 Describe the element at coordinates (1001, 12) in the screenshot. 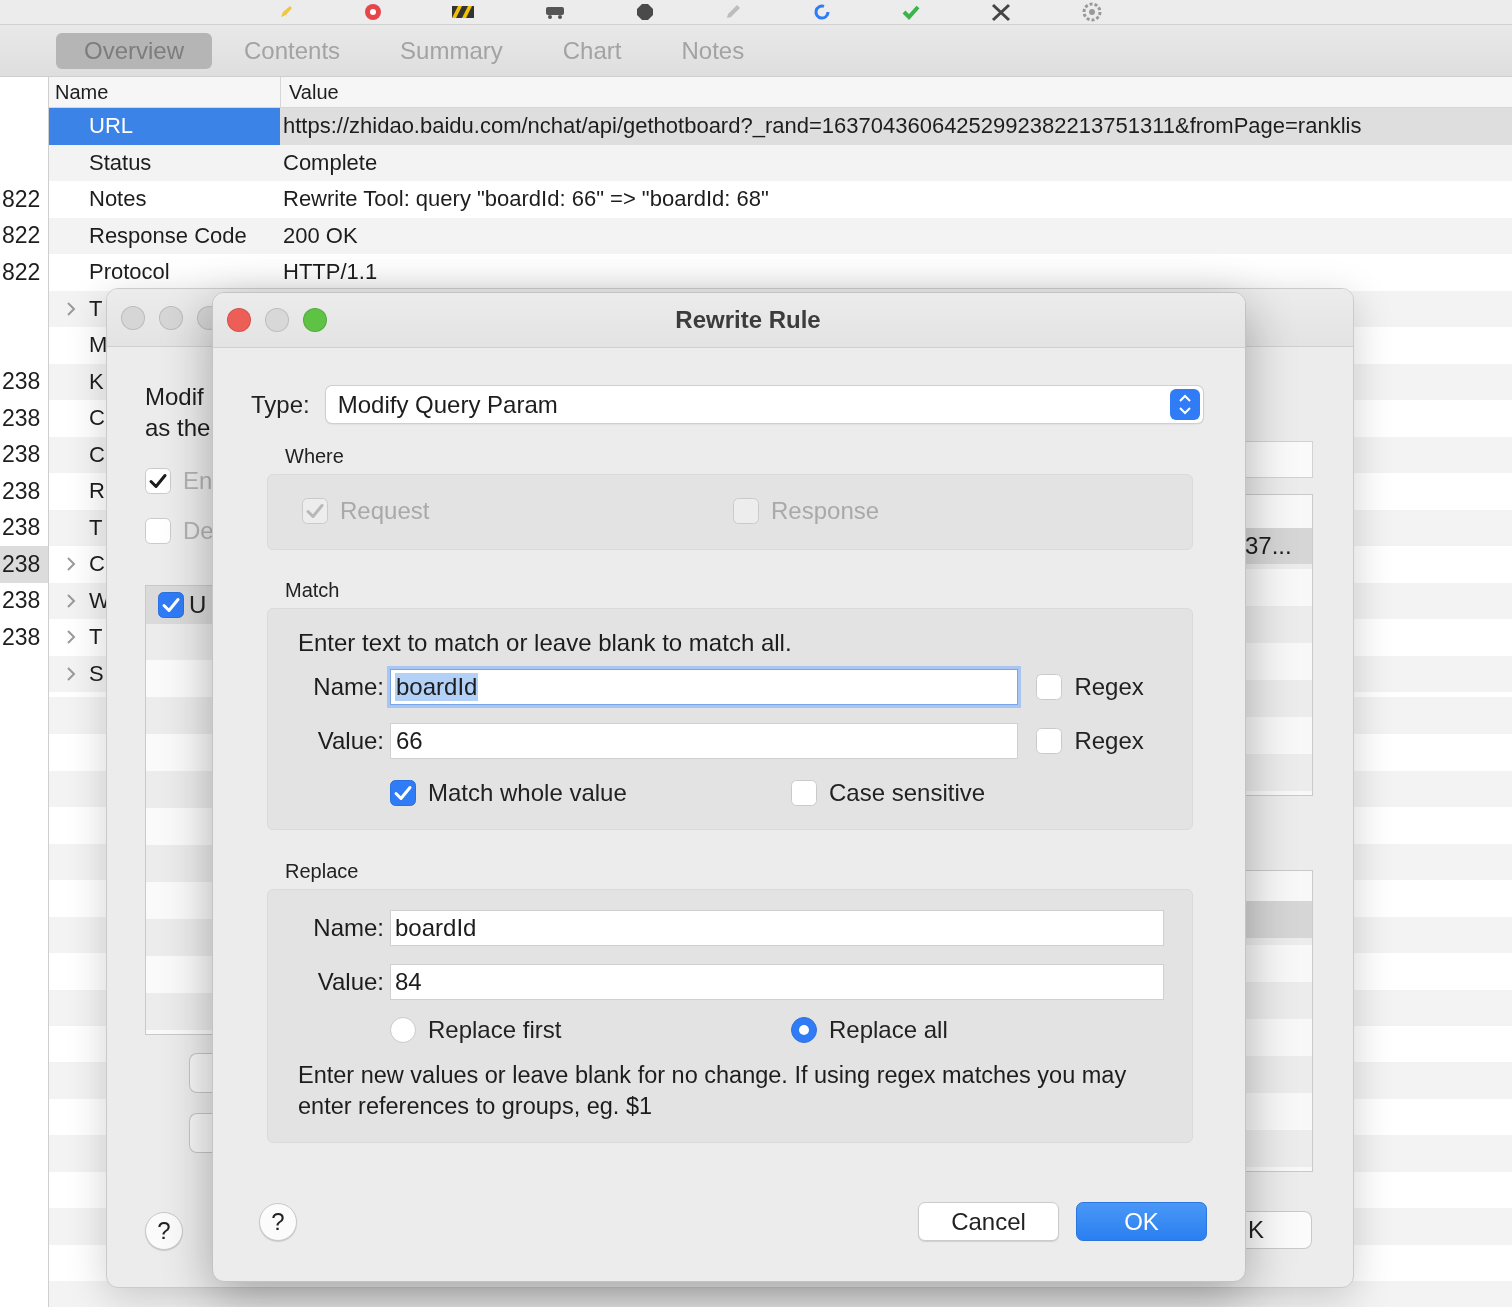

I see `tools-icon` at that location.